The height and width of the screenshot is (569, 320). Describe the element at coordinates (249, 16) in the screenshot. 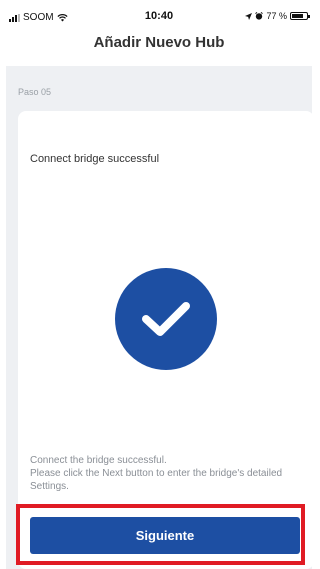

I see `location-arrow-icon` at that location.